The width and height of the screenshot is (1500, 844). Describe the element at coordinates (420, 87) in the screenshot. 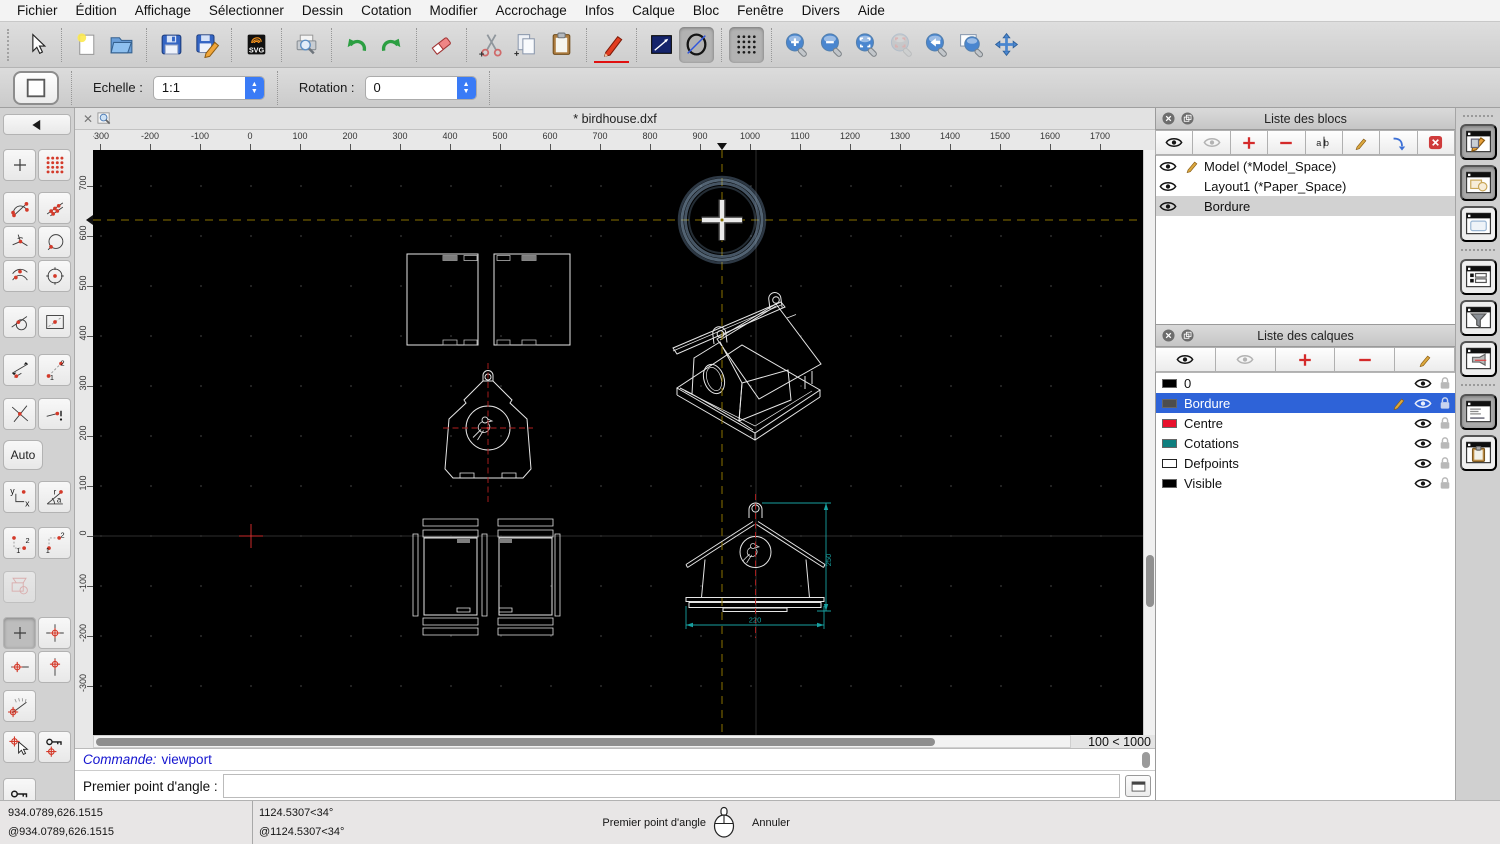

I see `rotation-select: 0 ▲ ▼` at that location.